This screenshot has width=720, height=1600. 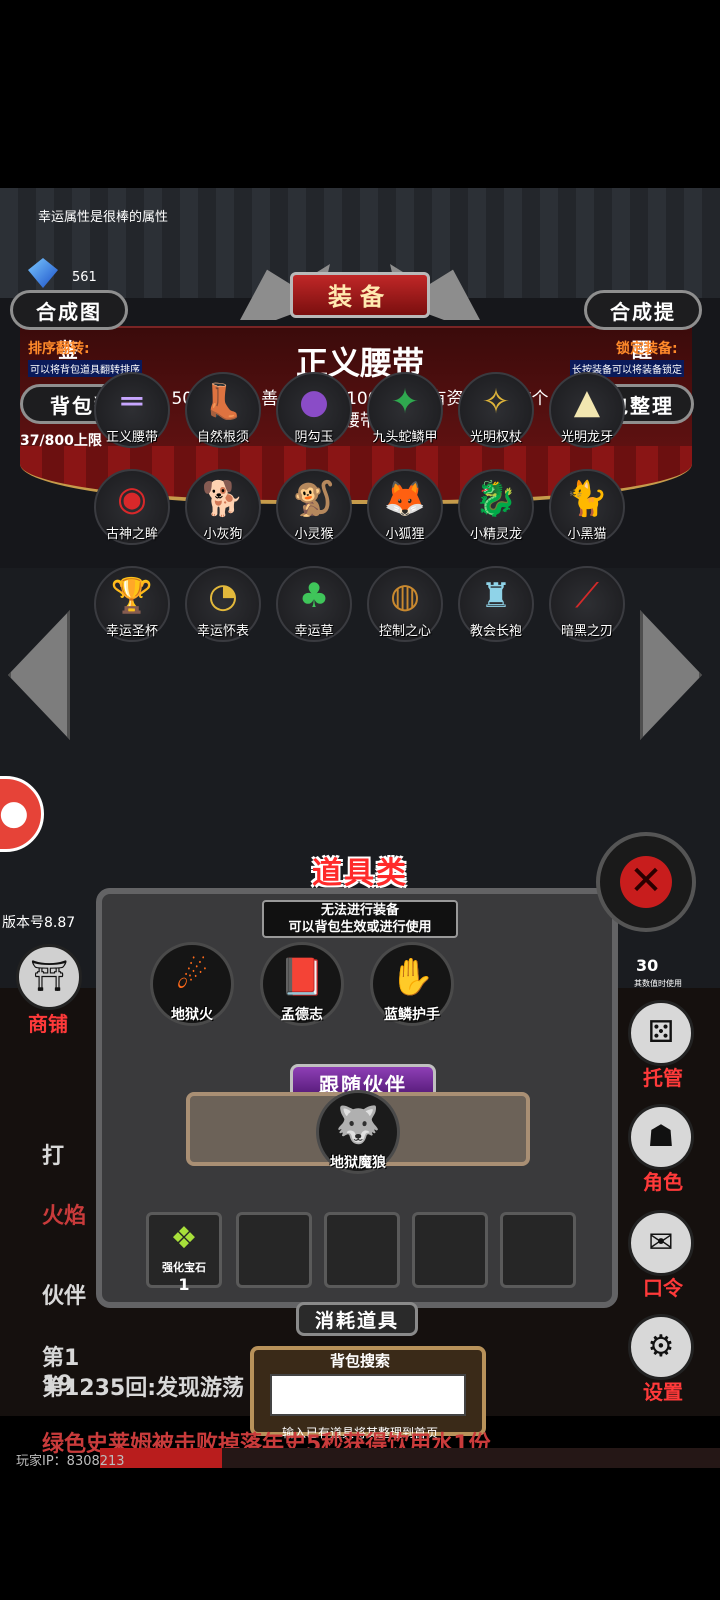 I want to click on equipment-label: 幸运怀表, so click(x=222, y=631).